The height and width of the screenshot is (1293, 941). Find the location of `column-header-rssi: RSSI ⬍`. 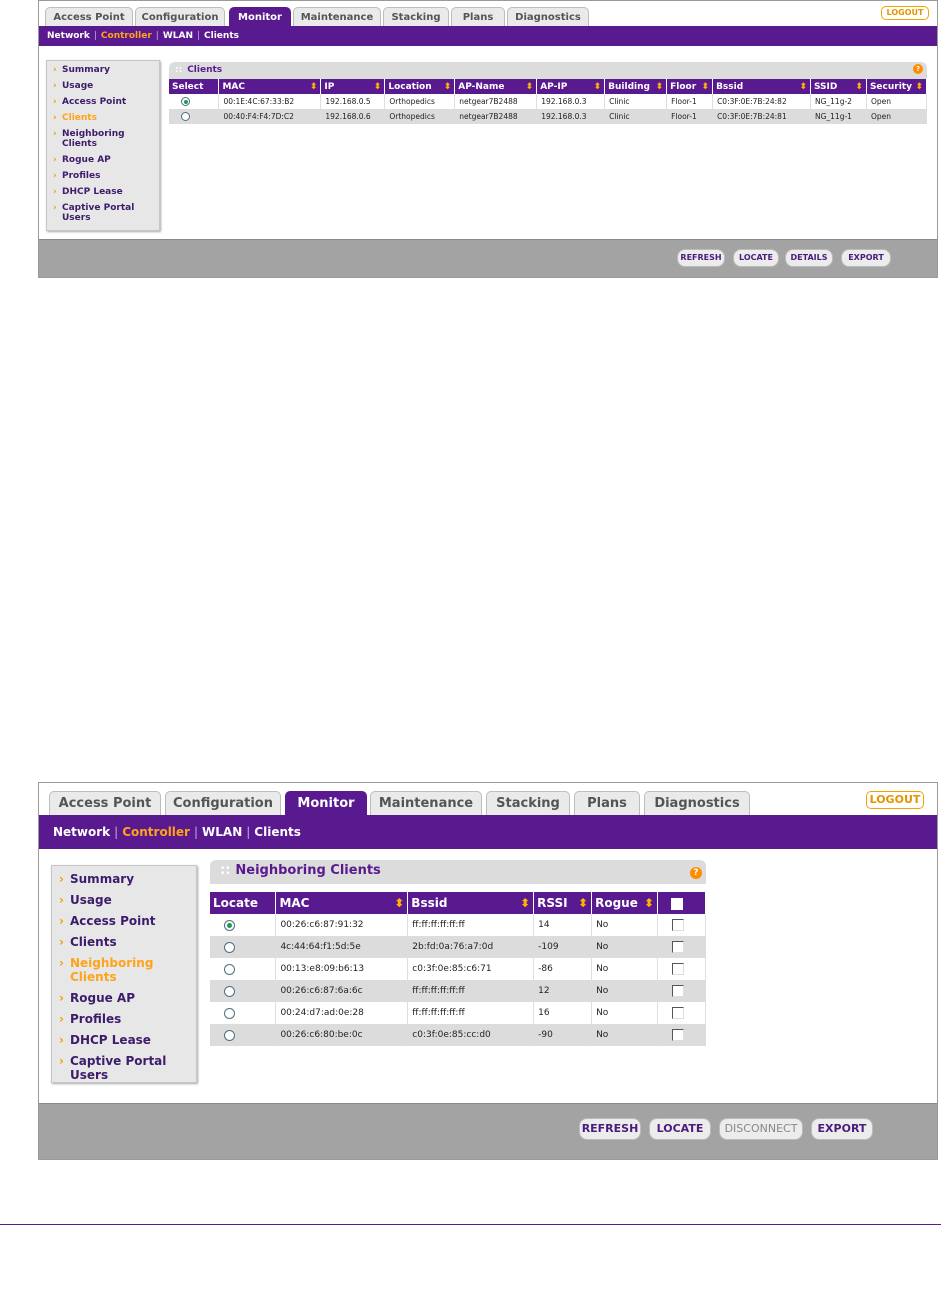

column-header-rssi: RSSI ⬍ is located at coordinates (563, 903).